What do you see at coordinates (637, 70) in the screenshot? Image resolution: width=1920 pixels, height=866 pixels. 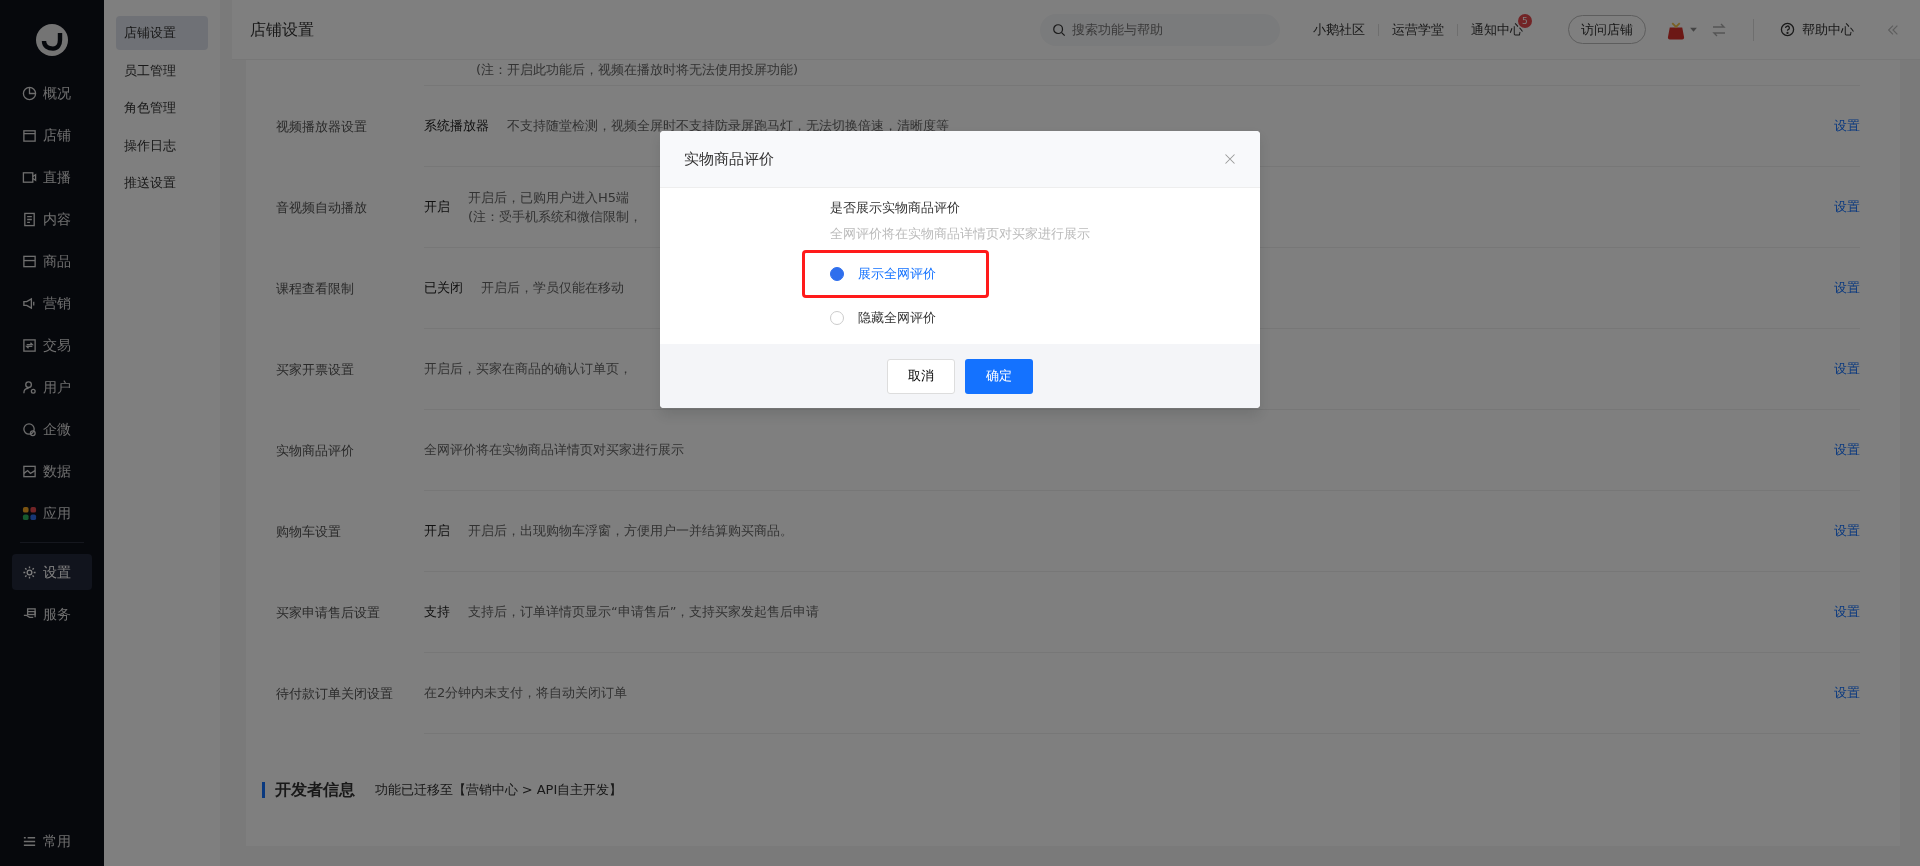 I see `note-text: (注：开启此功能后，视频在播放时将无法使用投屏功能)` at bounding box center [637, 70].